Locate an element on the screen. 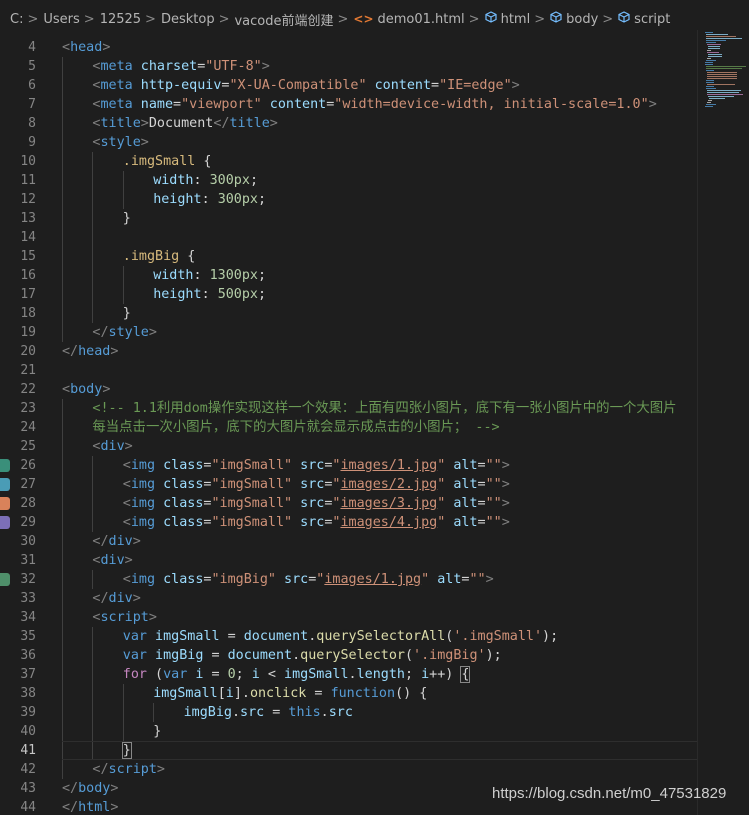 The width and height of the screenshot is (749, 815). code-line: 25 <div> is located at coordinates (348, 446).